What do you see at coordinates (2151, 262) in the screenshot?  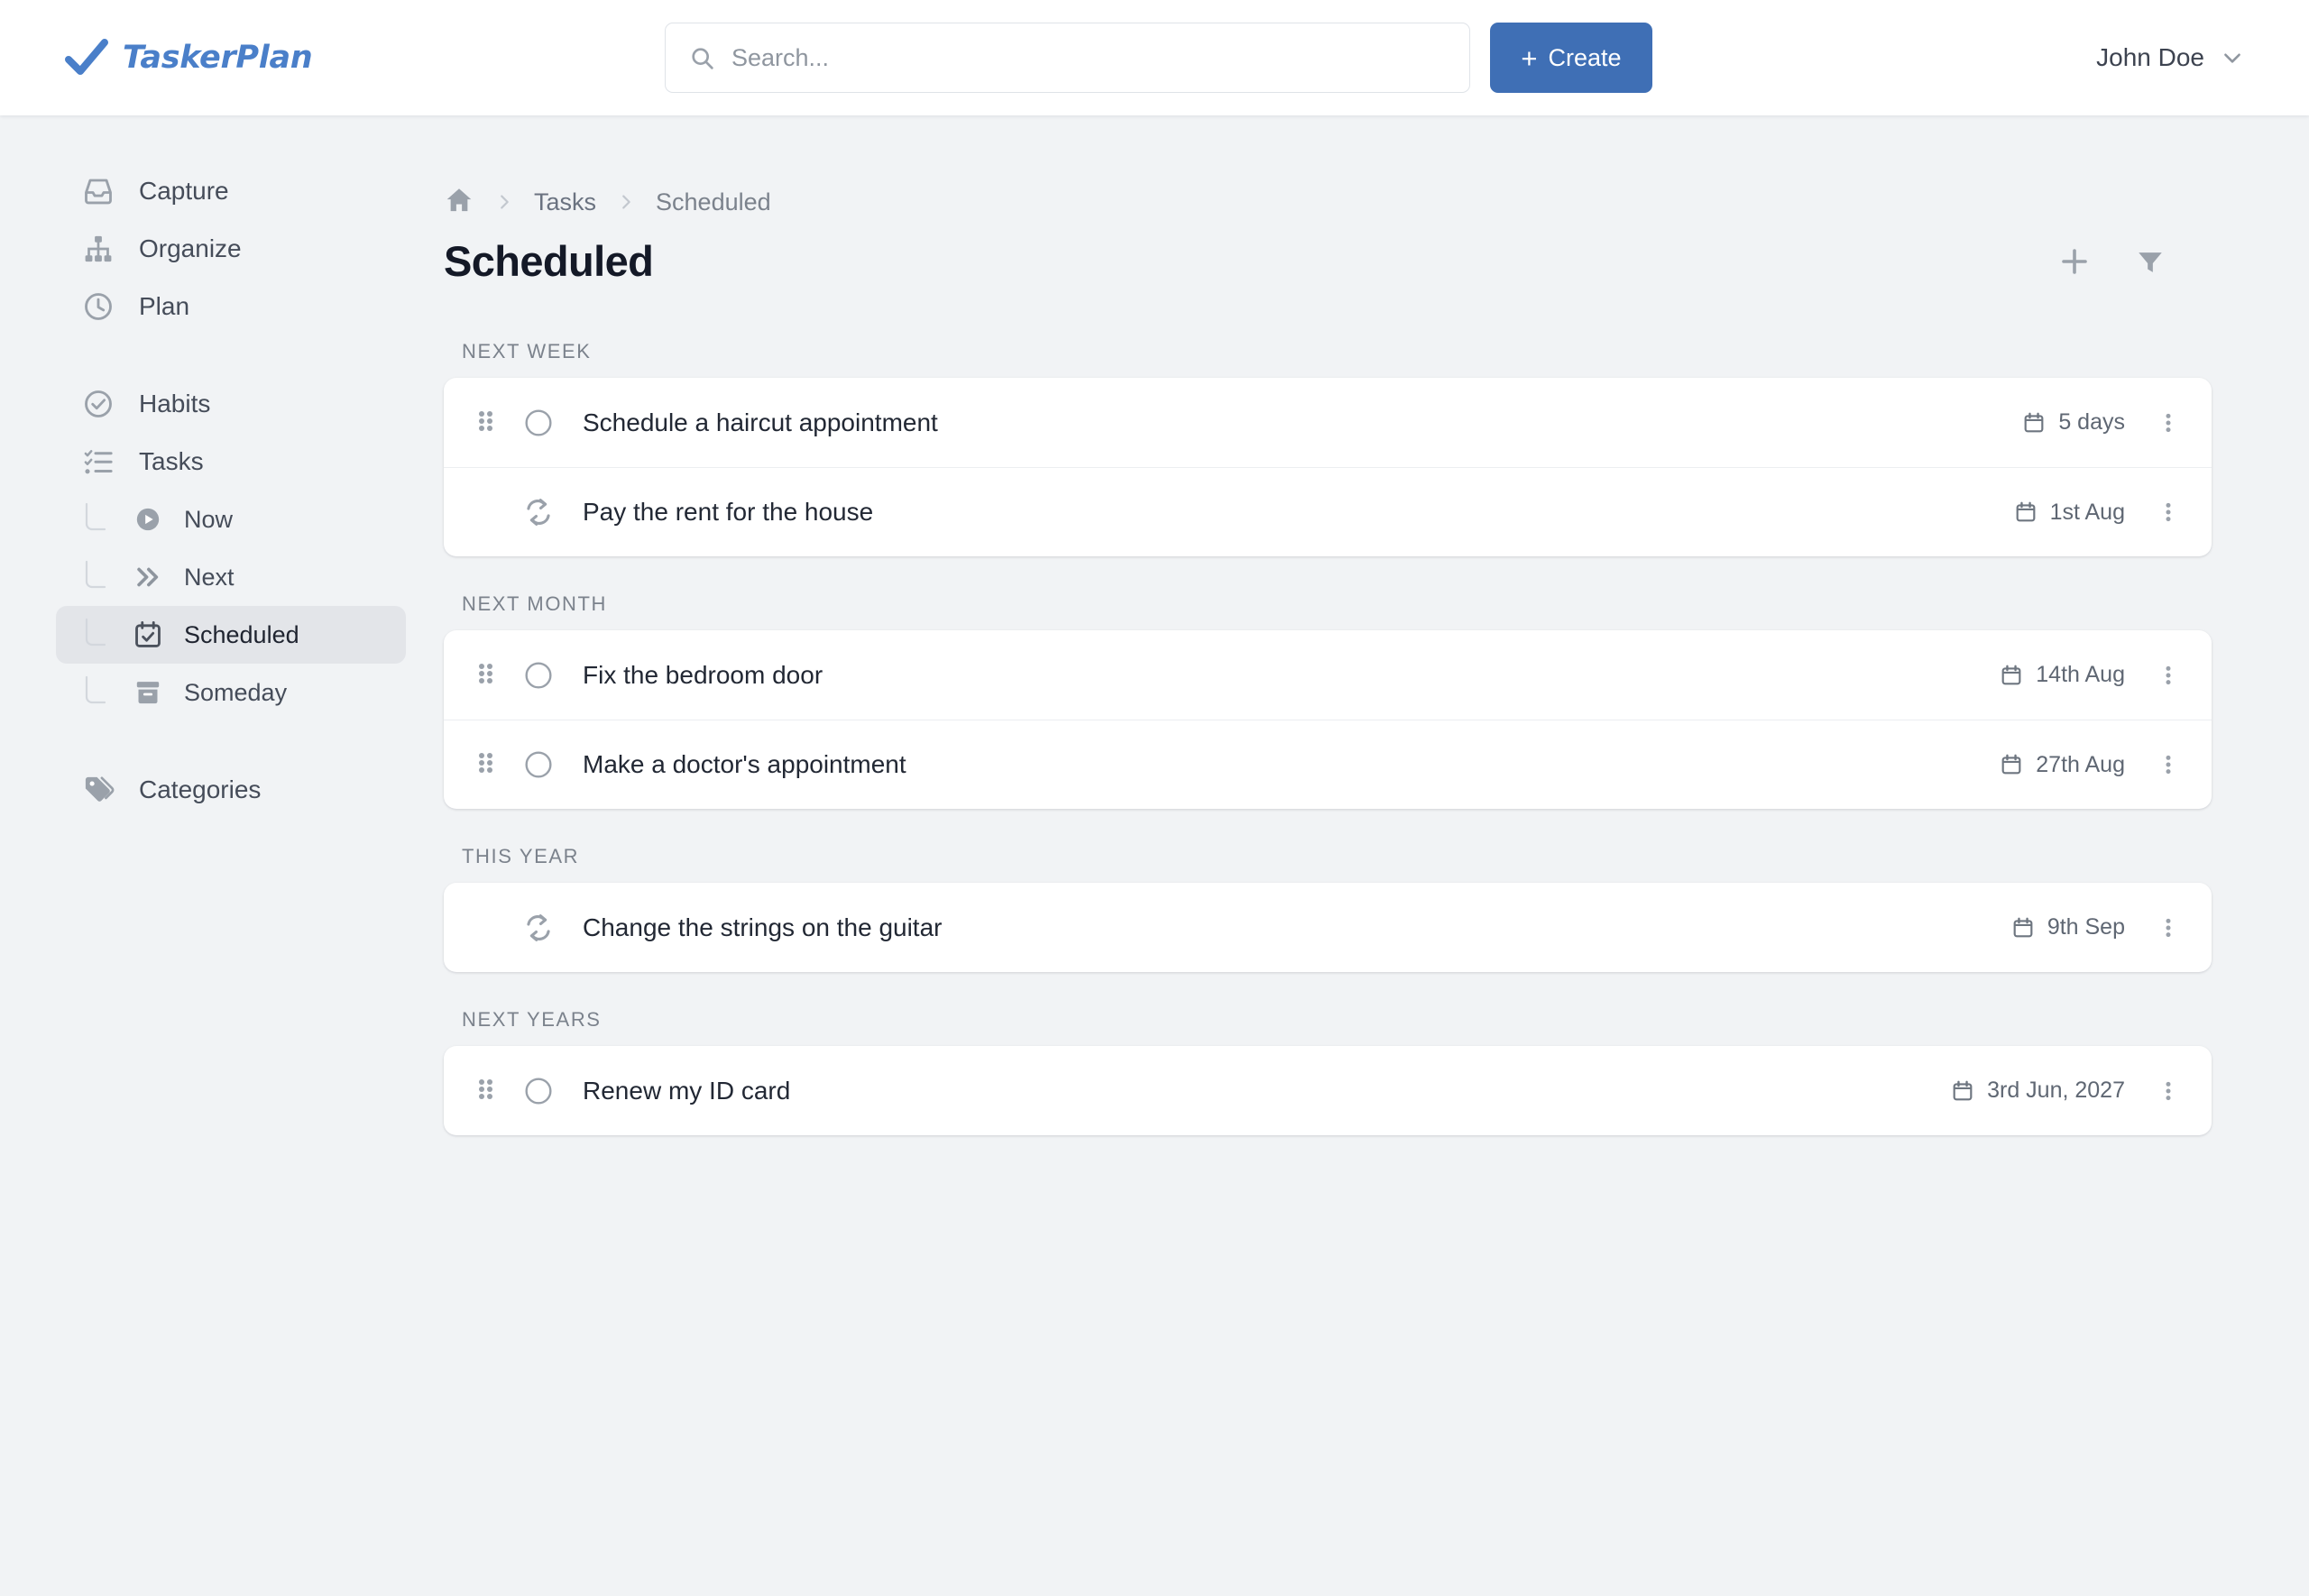 I see `filter-button` at bounding box center [2151, 262].